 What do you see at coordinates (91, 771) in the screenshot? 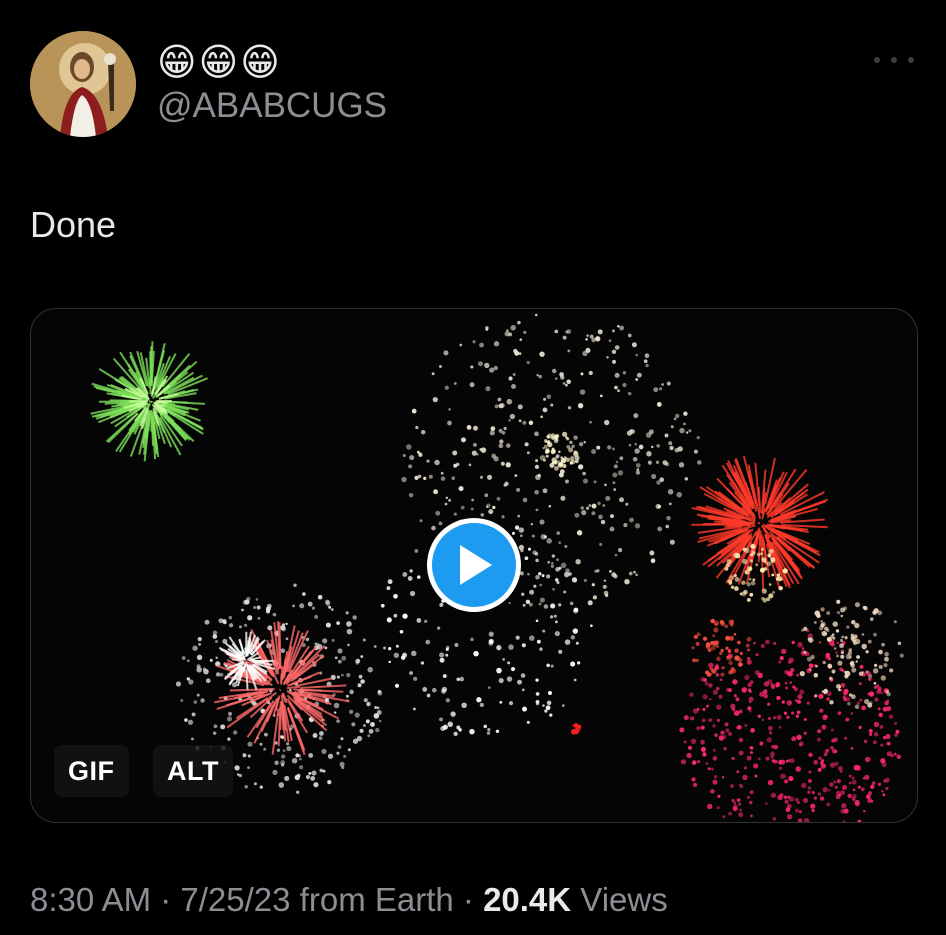
I see `gif-badge: GIF` at bounding box center [91, 771].